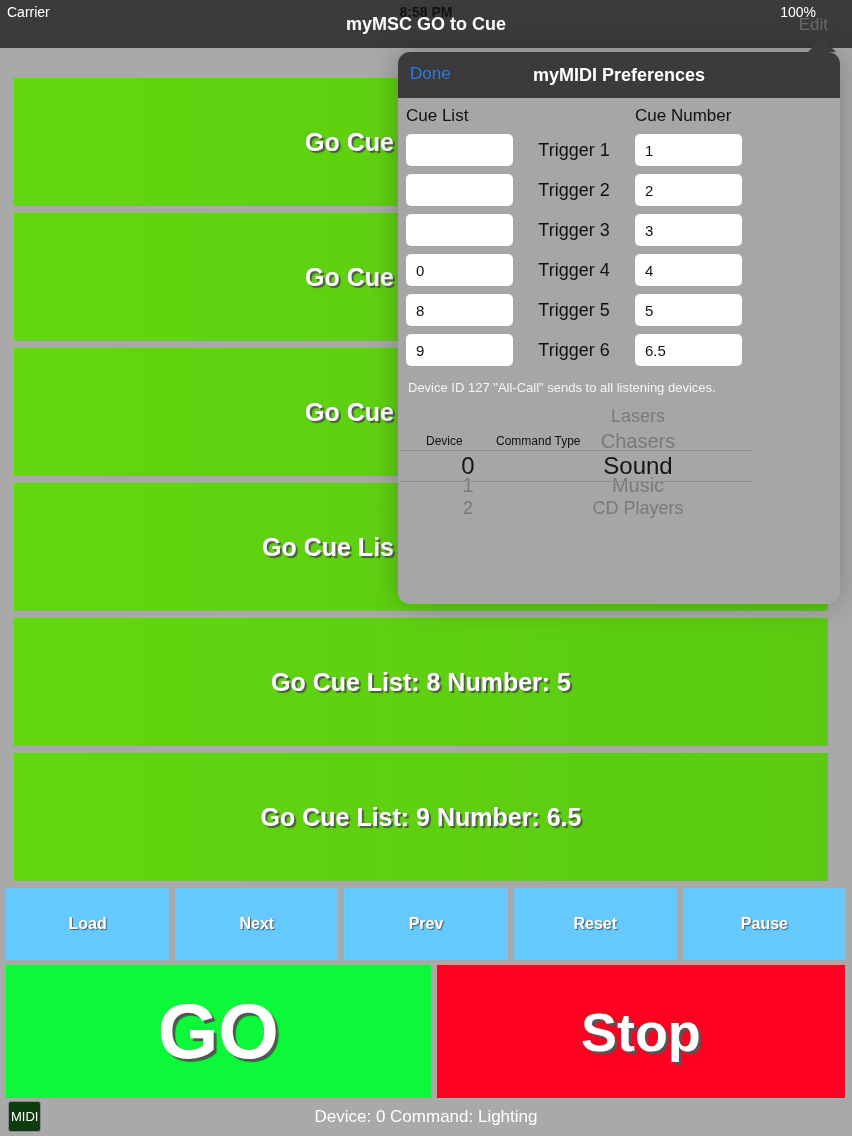 The image size is (852, 1136). I want to click on carrier-label: Carrier, so click(28, 12).